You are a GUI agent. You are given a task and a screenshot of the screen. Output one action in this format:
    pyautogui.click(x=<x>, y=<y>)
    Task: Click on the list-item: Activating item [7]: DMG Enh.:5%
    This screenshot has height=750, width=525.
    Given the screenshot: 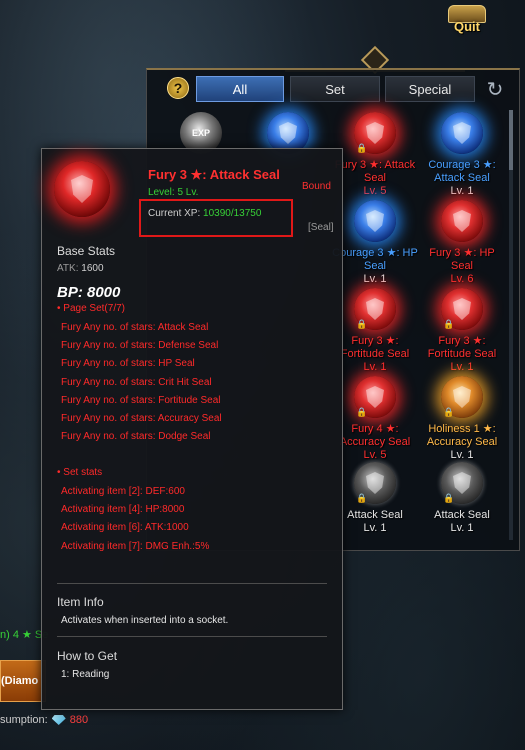 What is the action you would take?
    pyautogui.click(x=135, y=546)
    